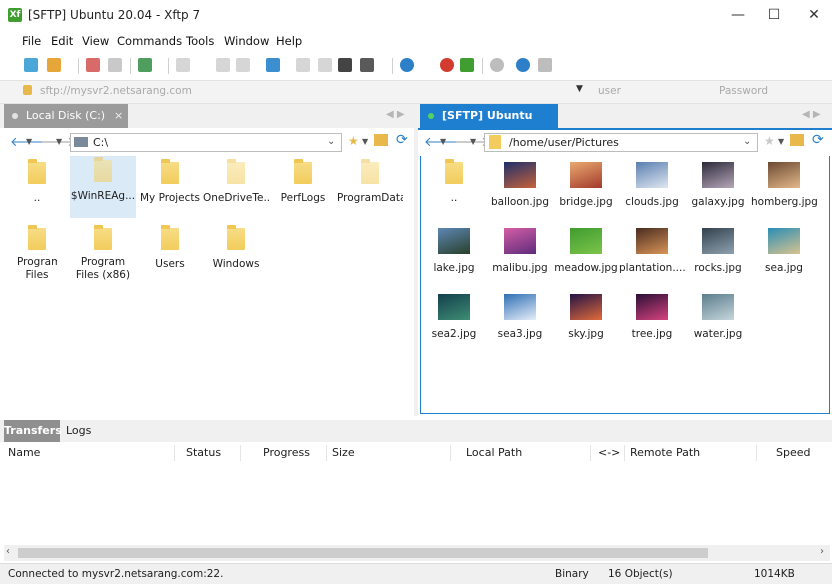 The image size is (832, 584). What do you see at coordinates (37, 268) in the screenshot?
I see `item-label: Program Files` at bounding box center [37, 268].